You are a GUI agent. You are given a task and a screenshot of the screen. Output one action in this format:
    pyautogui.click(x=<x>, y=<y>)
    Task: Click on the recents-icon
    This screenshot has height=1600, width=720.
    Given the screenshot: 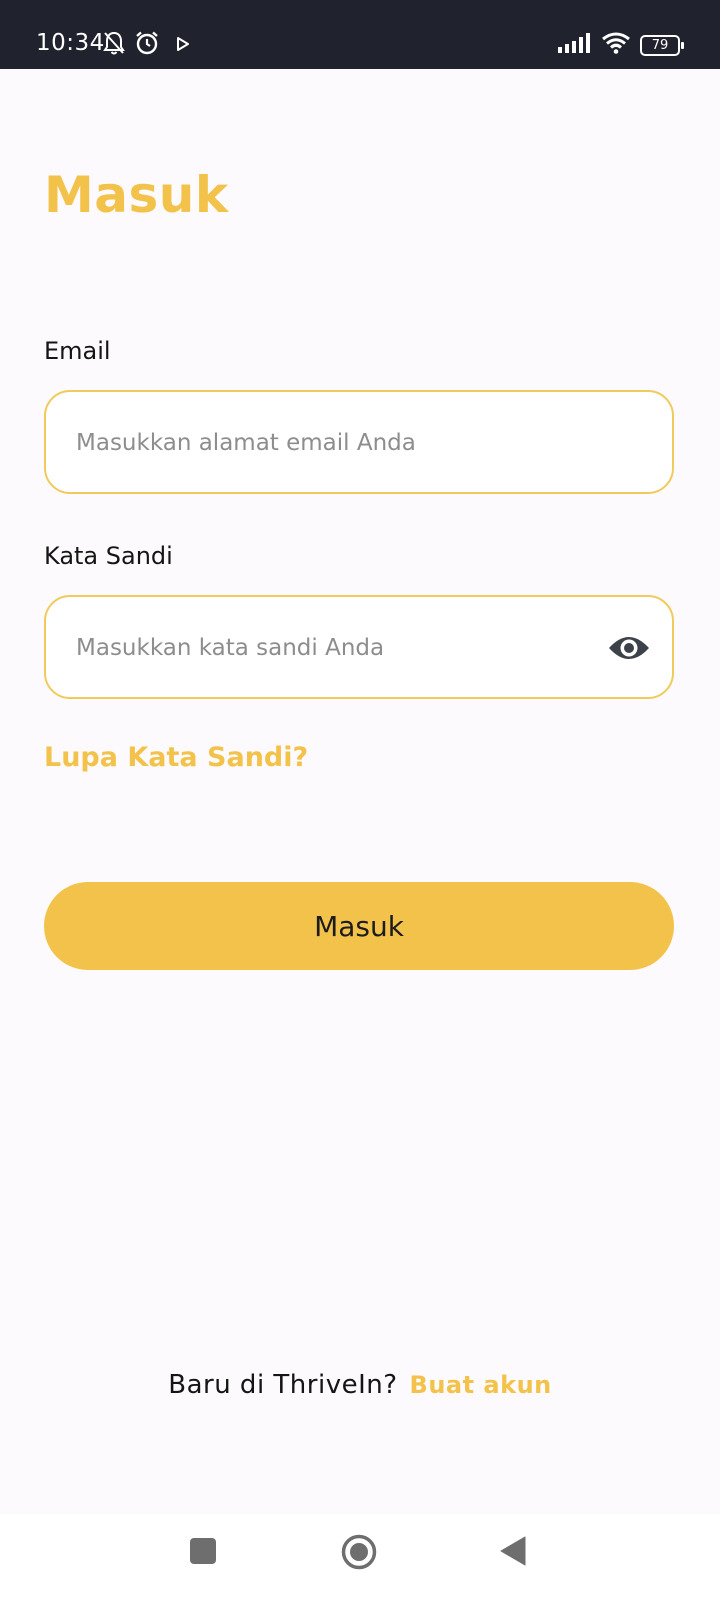 What is the action you would take?
    pyautogui.click(x=203, y=1553)
    